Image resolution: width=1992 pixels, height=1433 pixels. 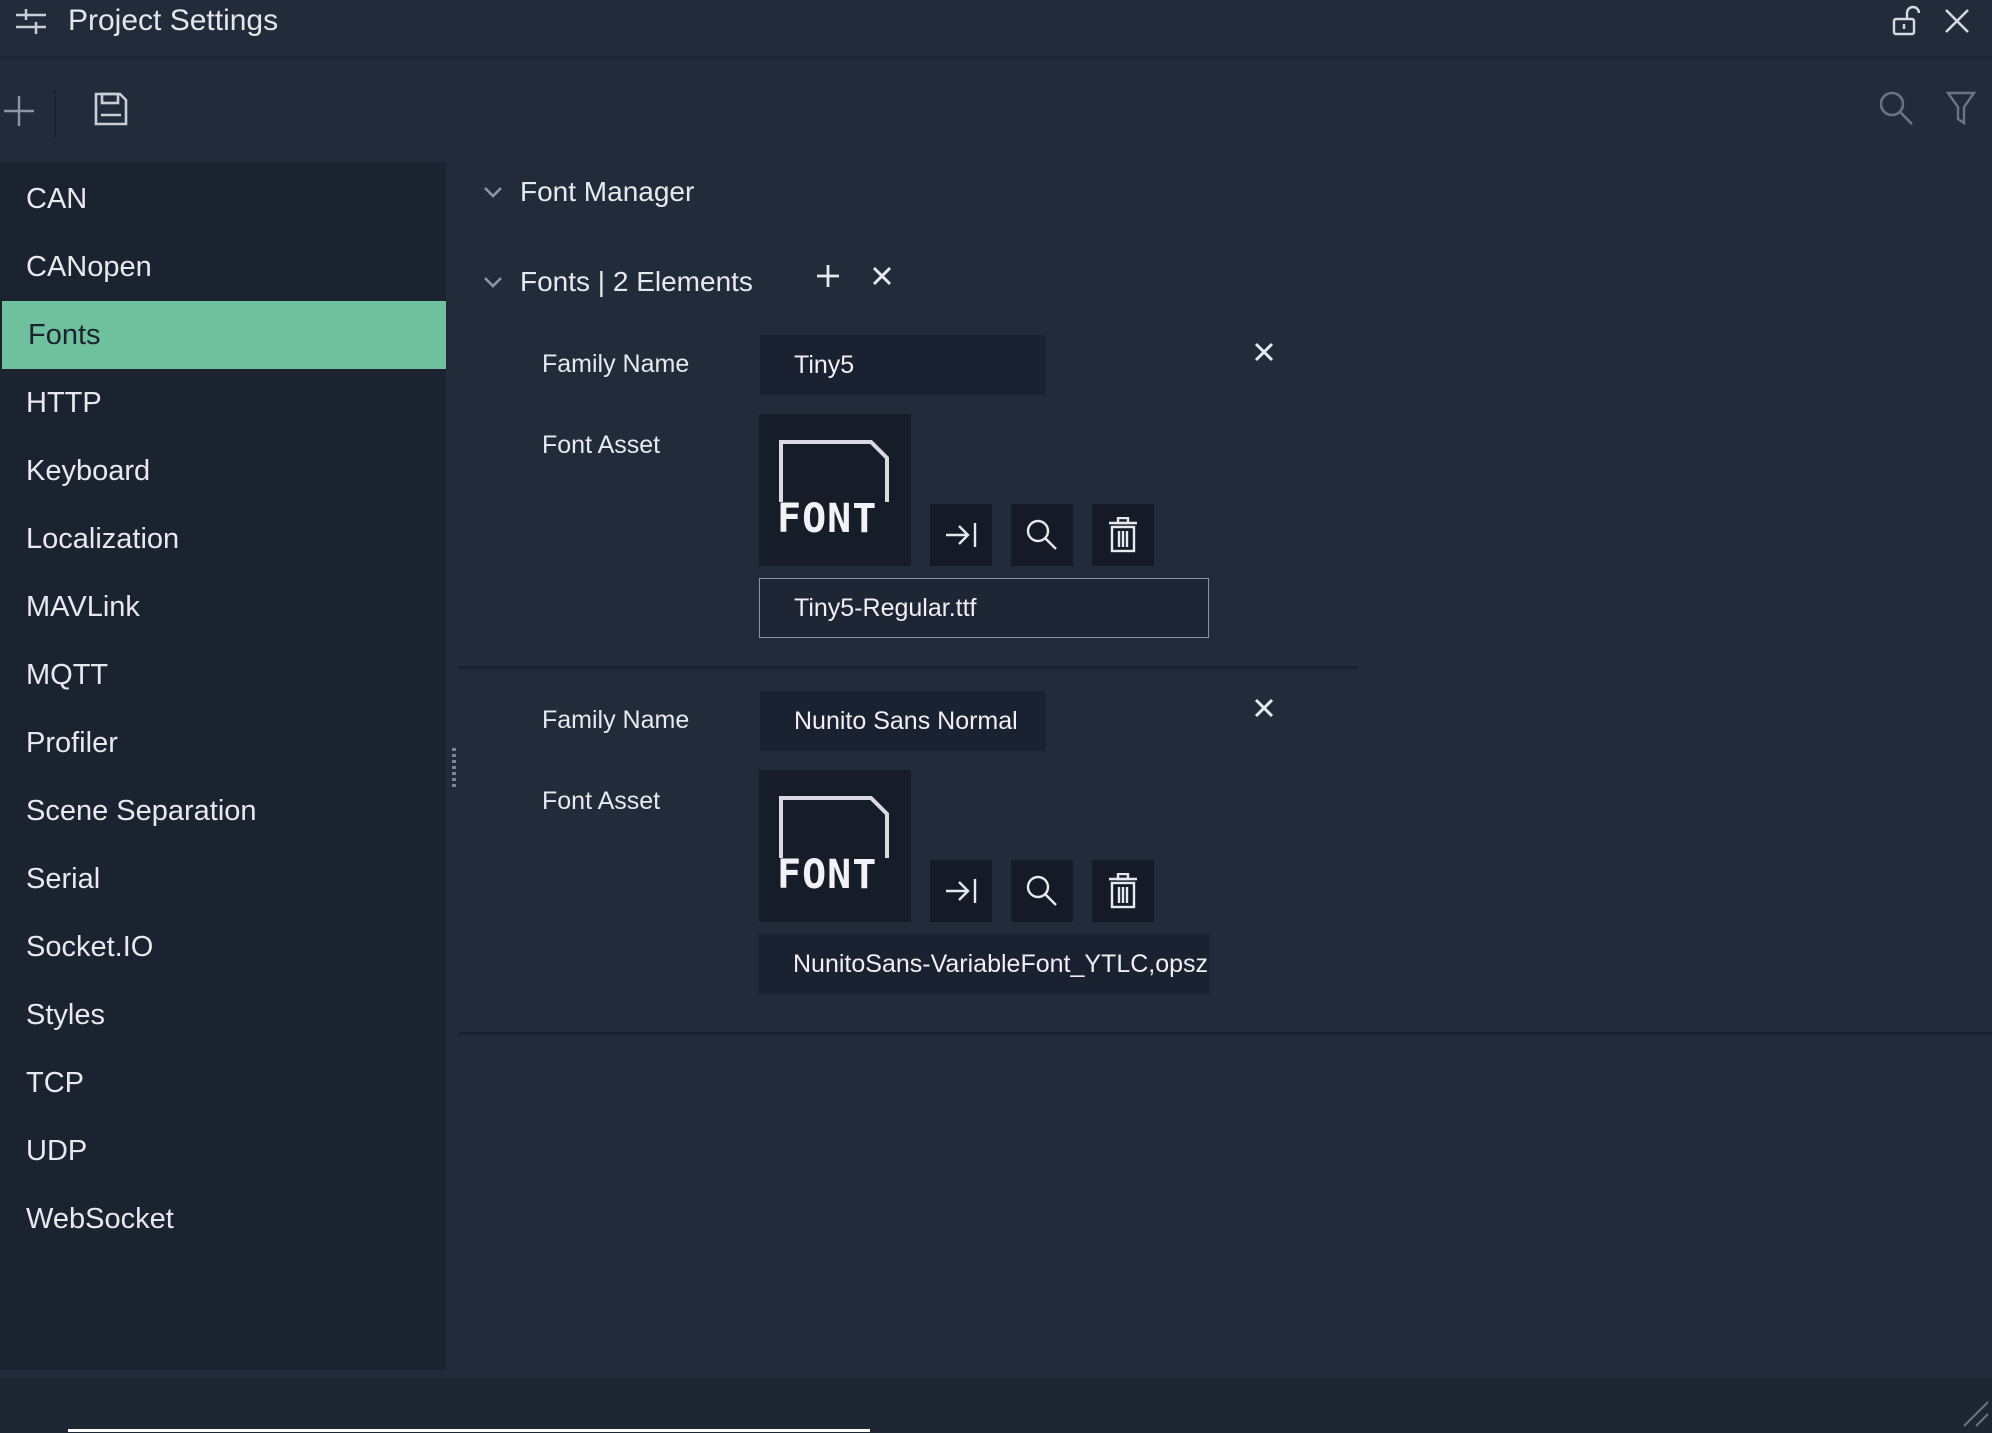 I want to click on status-progress-line, so click(x=469, y=1430).